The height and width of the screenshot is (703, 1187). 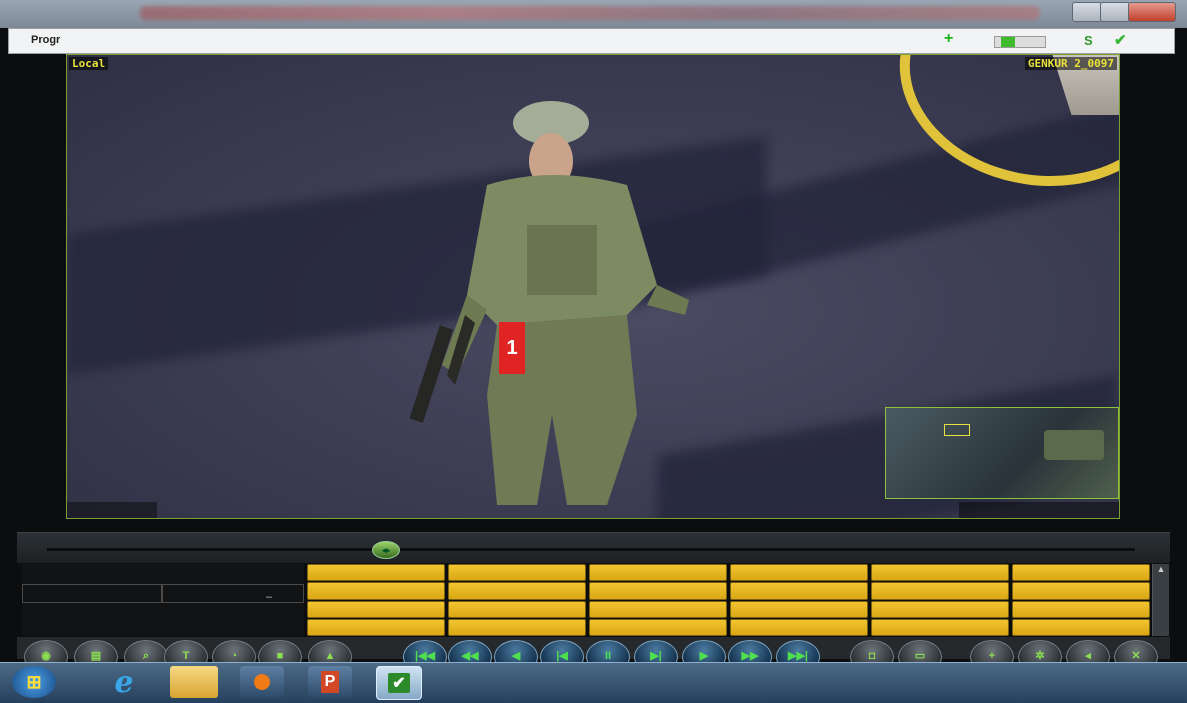 What do you see at coordinates (194, 682) in the screenshot?
I see `folder-icon` at bounding box center [194, 682].